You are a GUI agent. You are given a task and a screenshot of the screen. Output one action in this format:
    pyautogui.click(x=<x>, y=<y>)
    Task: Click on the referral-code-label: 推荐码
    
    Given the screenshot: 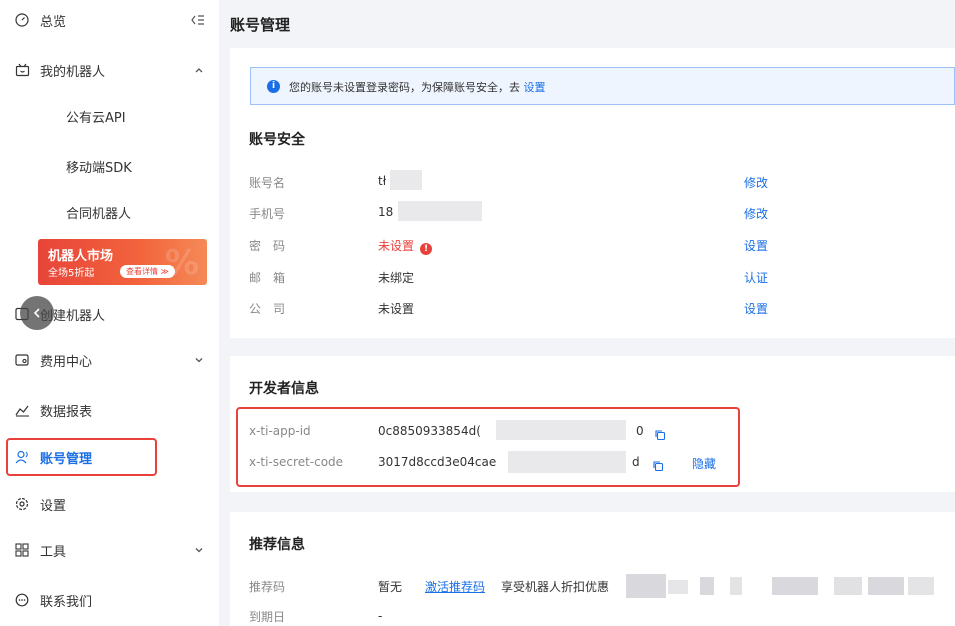 What is the action you would take?
    pyautogui.click(x=267, y=587)
    